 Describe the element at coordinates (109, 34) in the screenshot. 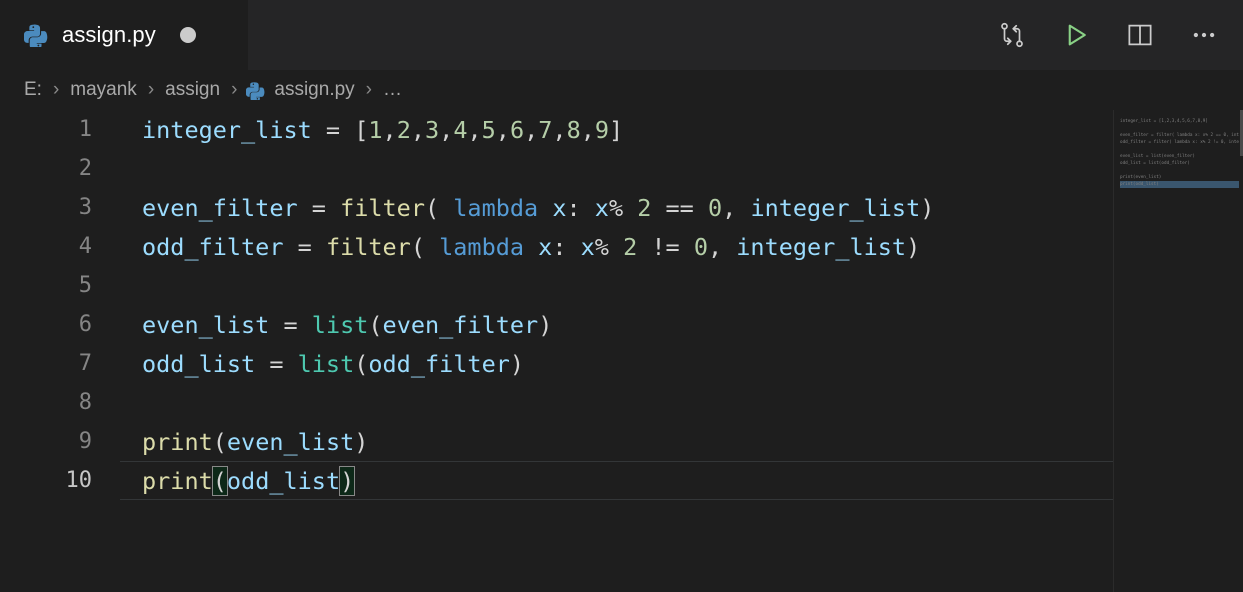

I see `editor-tab-label: assign.py` at that location.